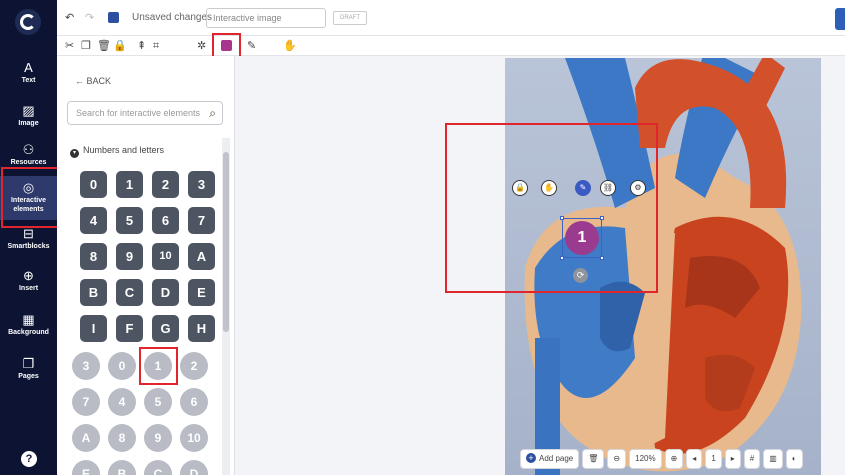  I want to click on trash-icon: 🗑, so click(593, 459).